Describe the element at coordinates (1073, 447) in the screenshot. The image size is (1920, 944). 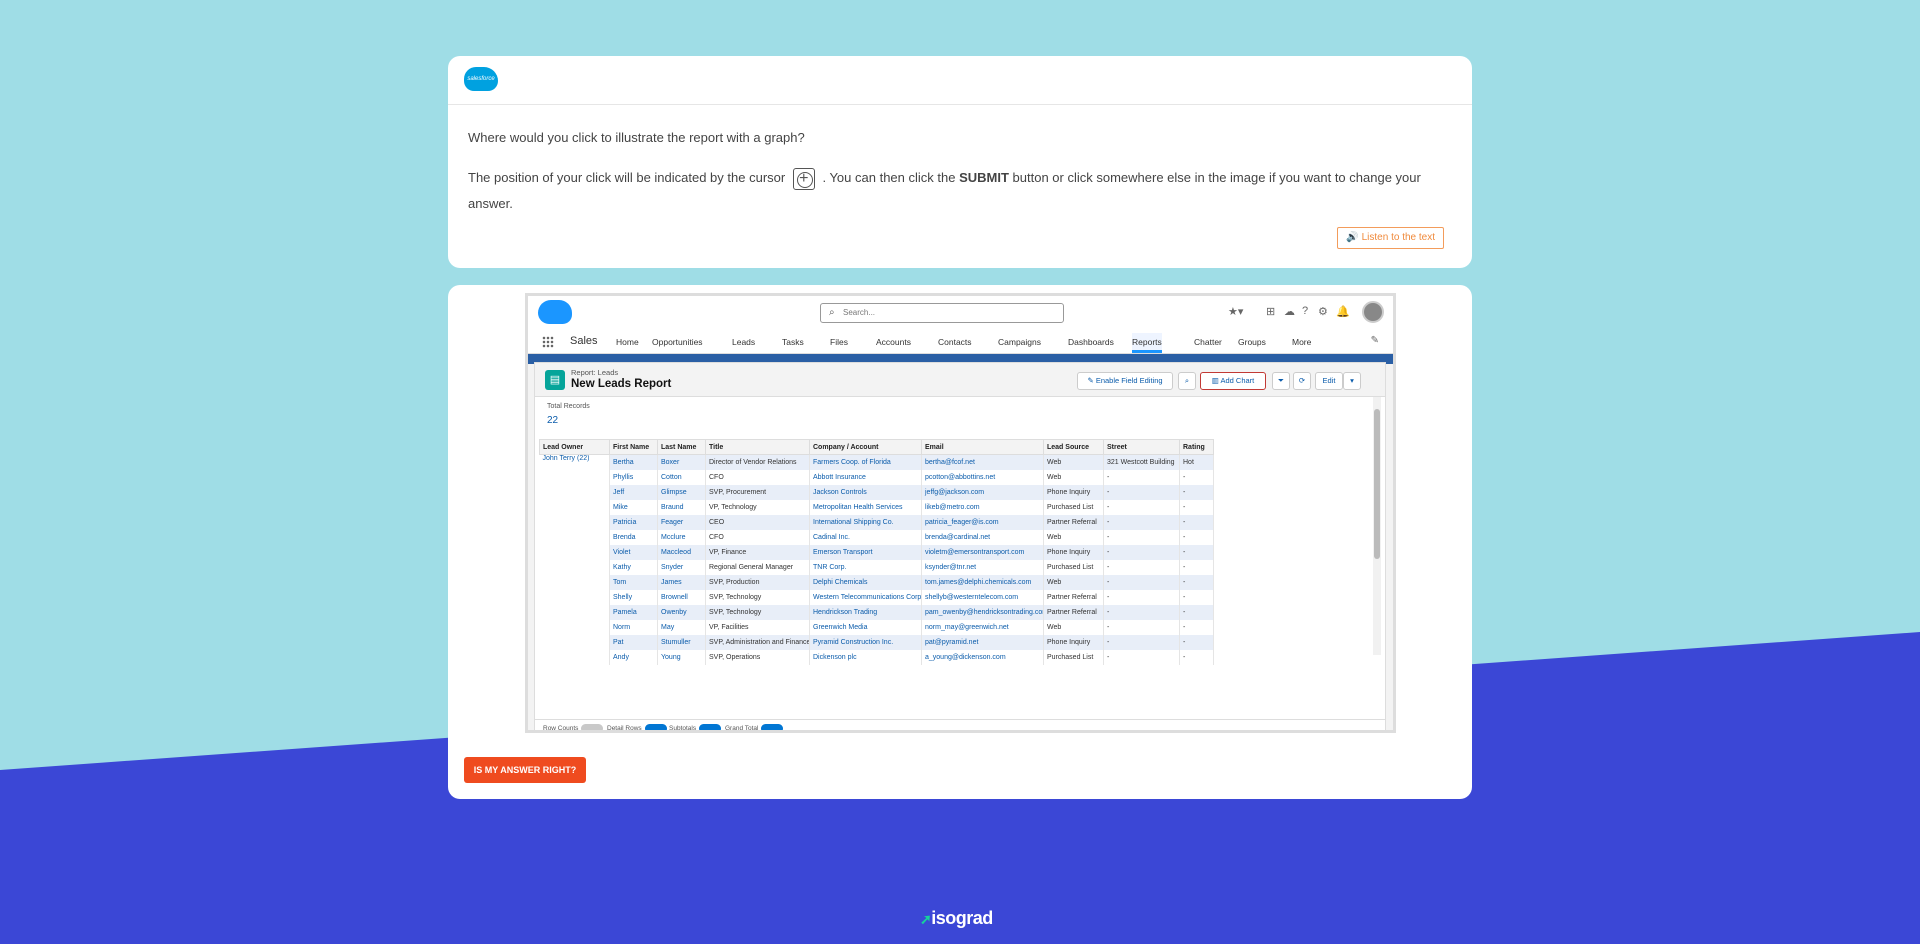
I see `column-header: Lead Source` at that location.